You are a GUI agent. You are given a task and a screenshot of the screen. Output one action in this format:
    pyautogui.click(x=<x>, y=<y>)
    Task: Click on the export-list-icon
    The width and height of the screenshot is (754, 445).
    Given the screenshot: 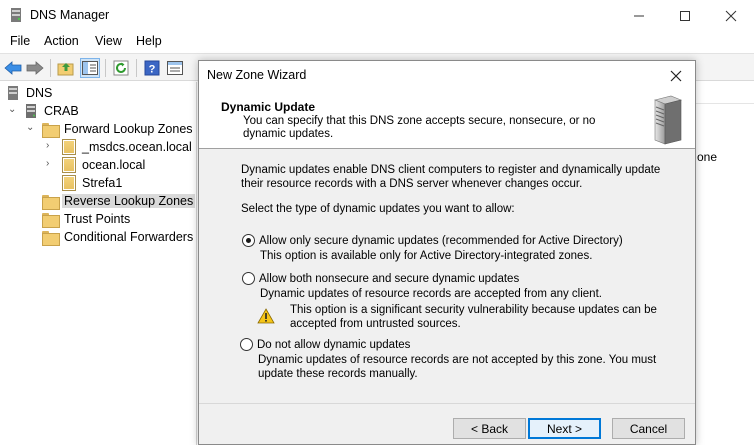 What is the action you would take?
    pyautogui.click(x=175, y=68)
    